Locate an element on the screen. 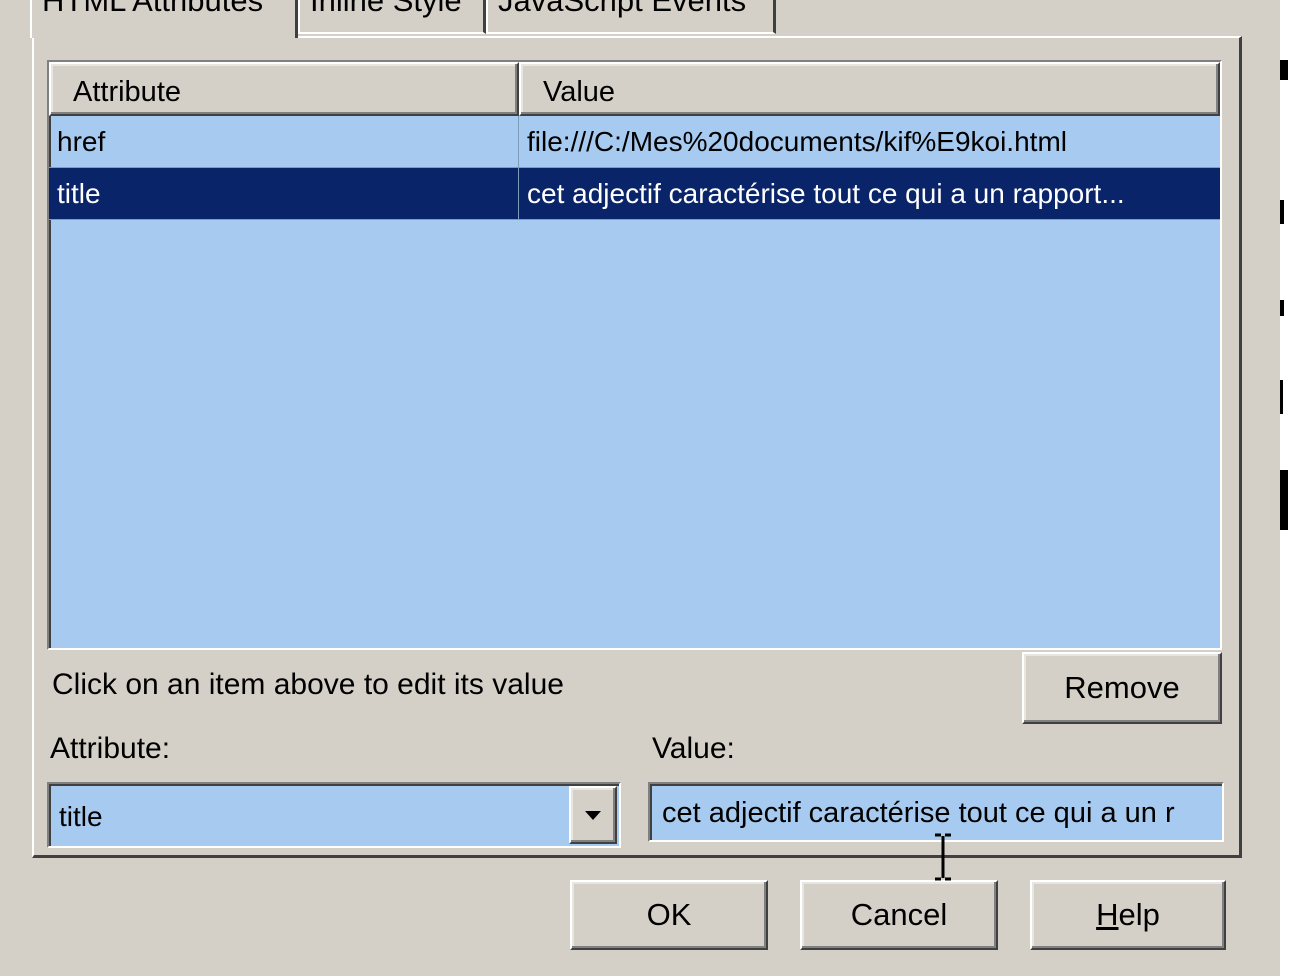 This screenshot has height=976, width=1290. attribute-dropdown: title is located at coordinates (334, 815).